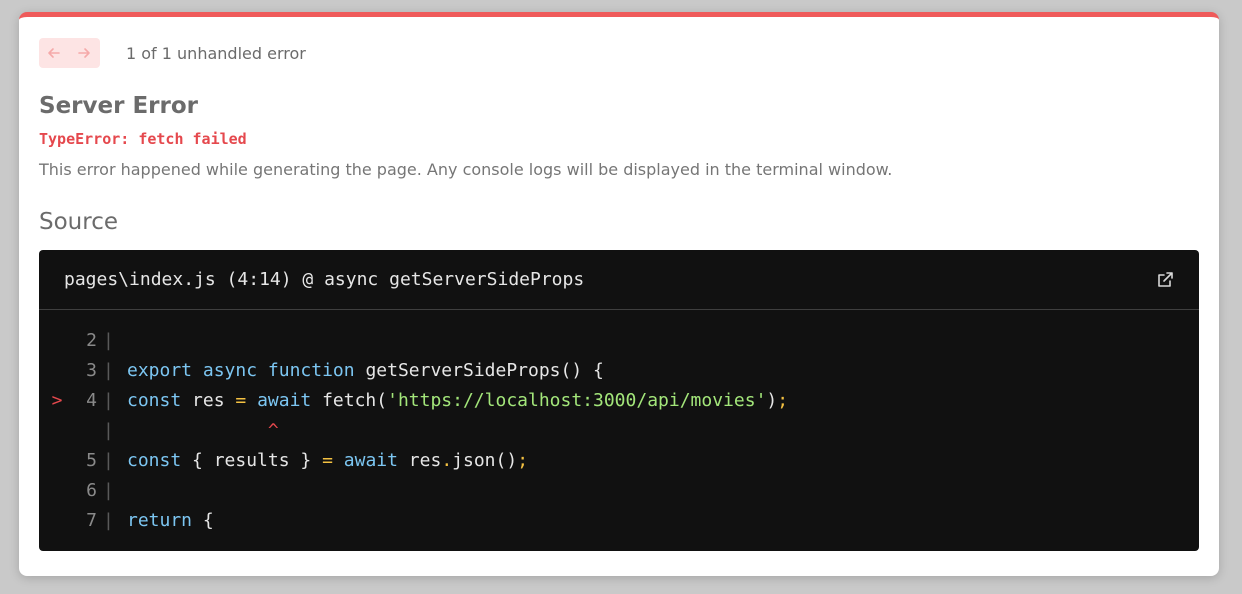  What do you see at coordinates (91, 370) in the screenshot?
I see `line-number: 3` at bounding box center [91, 370].